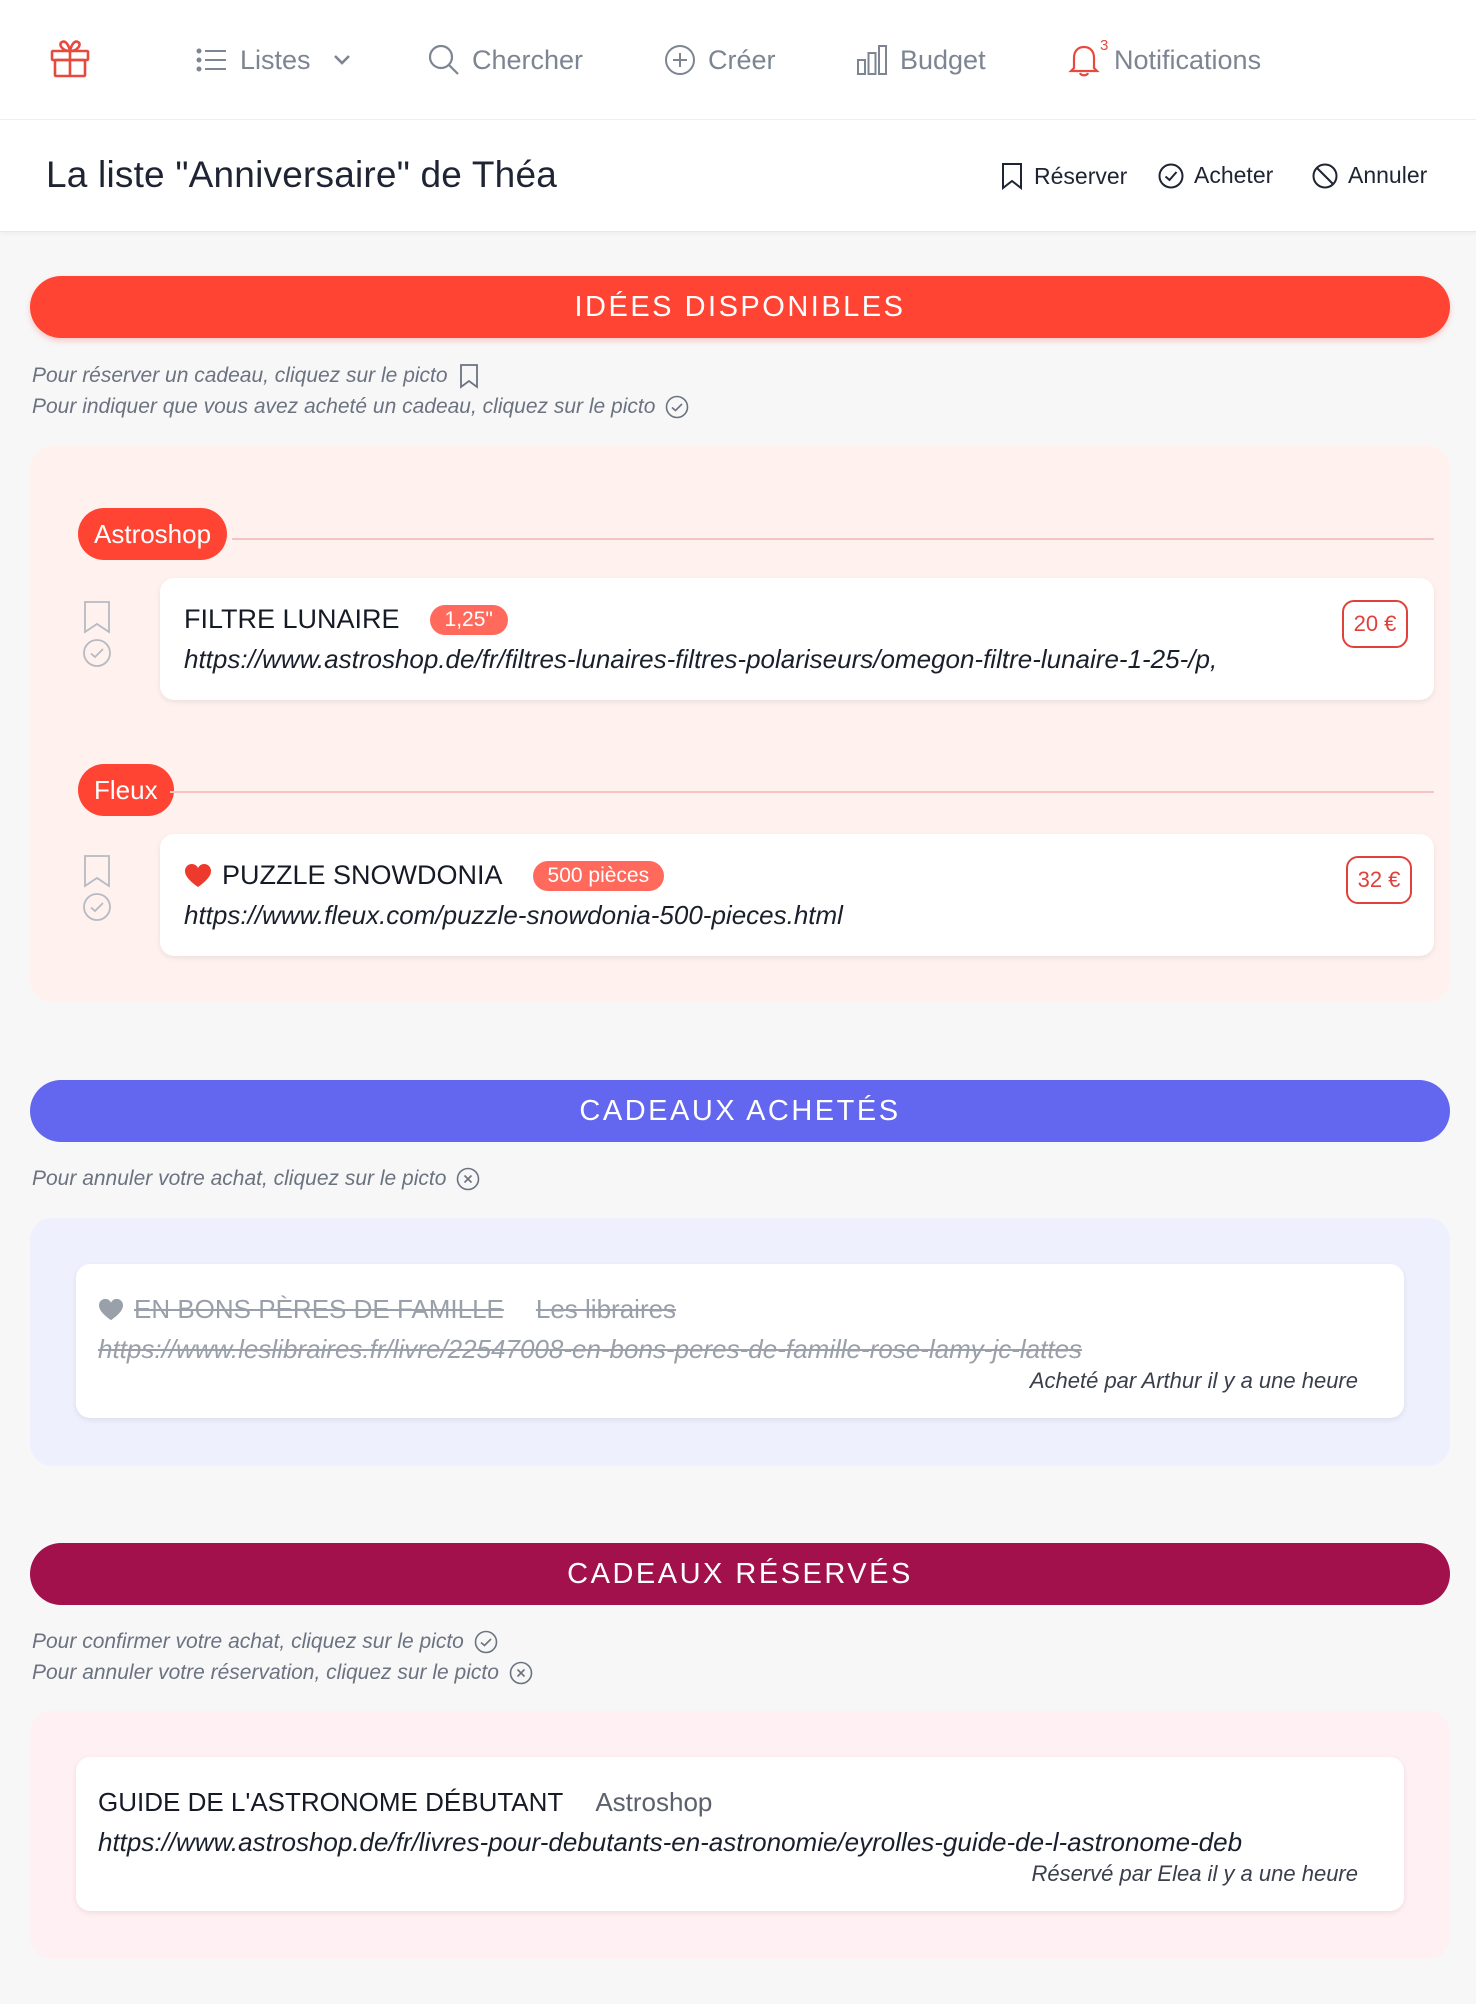  I want to click on top-navigation: Listes Chercher Créer Budget 3 Notificat, so click(738, 60).